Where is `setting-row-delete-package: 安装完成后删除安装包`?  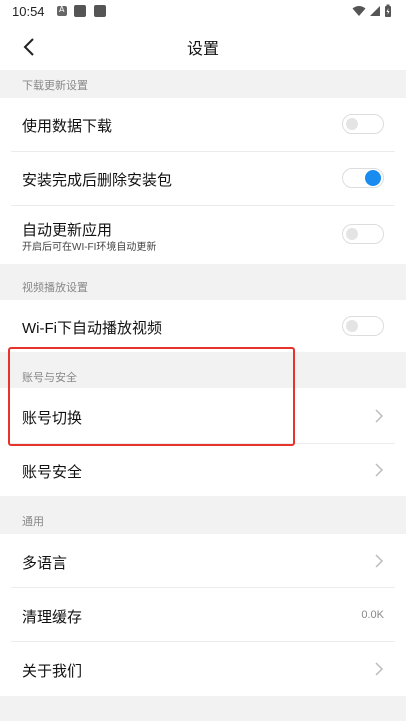 setting-row-delete-package: 安装完成后删除安装包 is located at coordinates (203, 179).